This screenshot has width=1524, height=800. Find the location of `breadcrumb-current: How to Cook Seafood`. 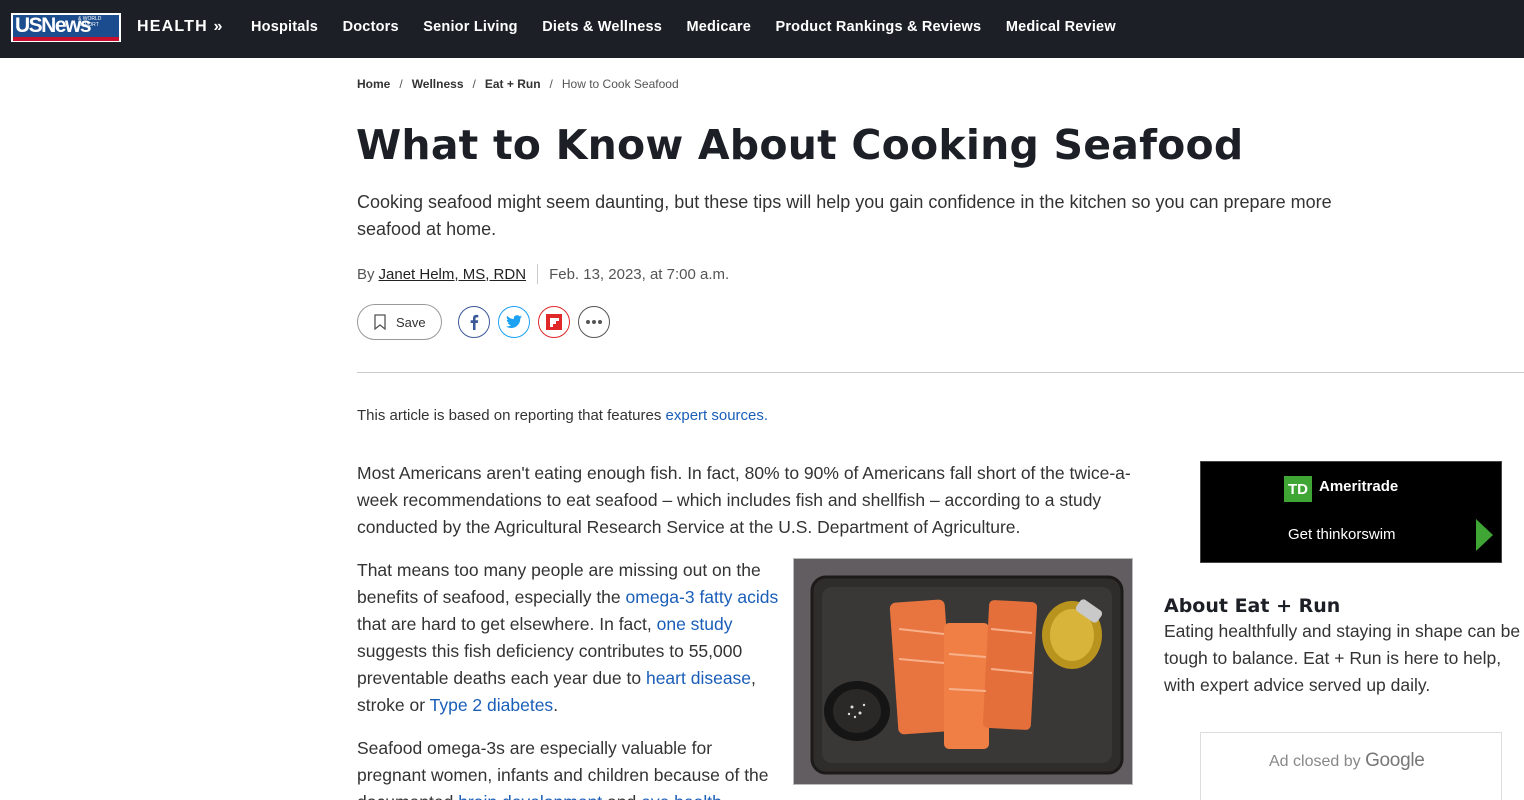

breadcrumb-current: How to Cook Seafood is located at coordinates (620, 84).